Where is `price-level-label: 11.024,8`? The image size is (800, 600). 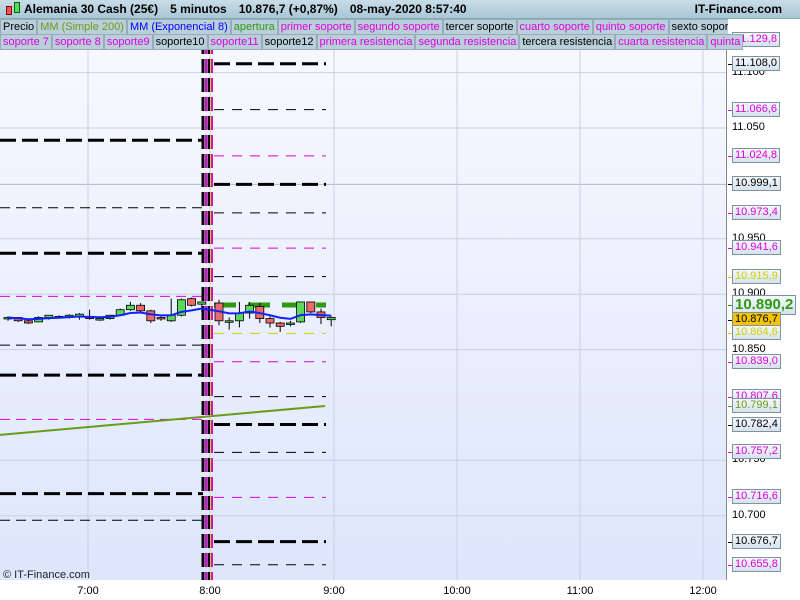
price-level-label: 11.024,8 is located at coordinates (756, 155).